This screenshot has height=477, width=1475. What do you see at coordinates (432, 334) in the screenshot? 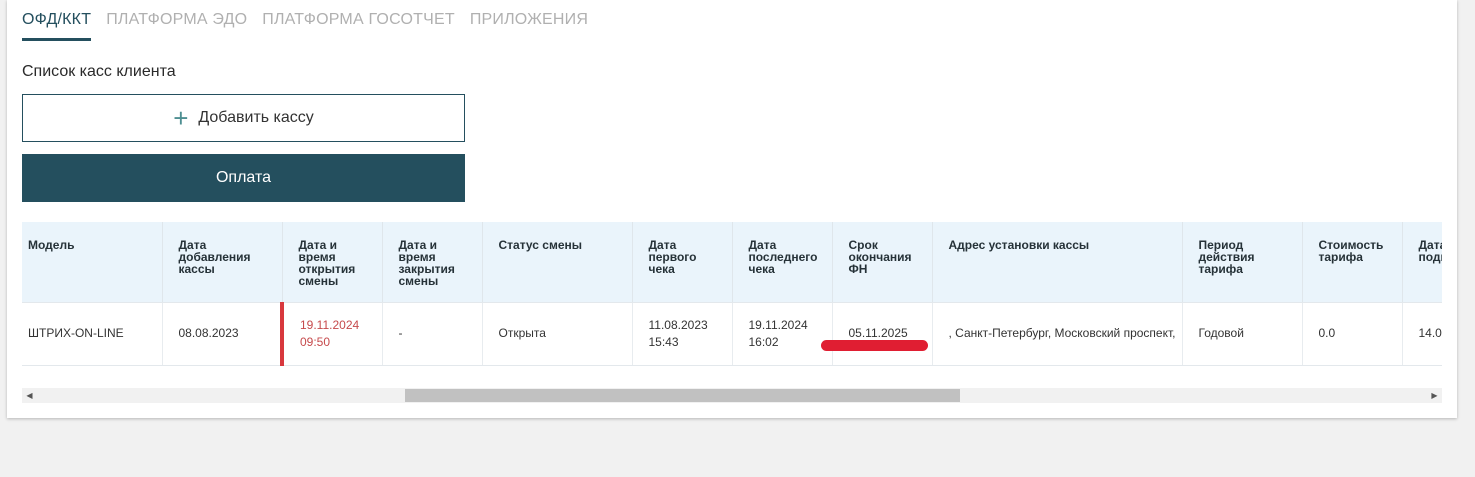
I see `cell-shift-close: -` at bounding box center [432, 334].